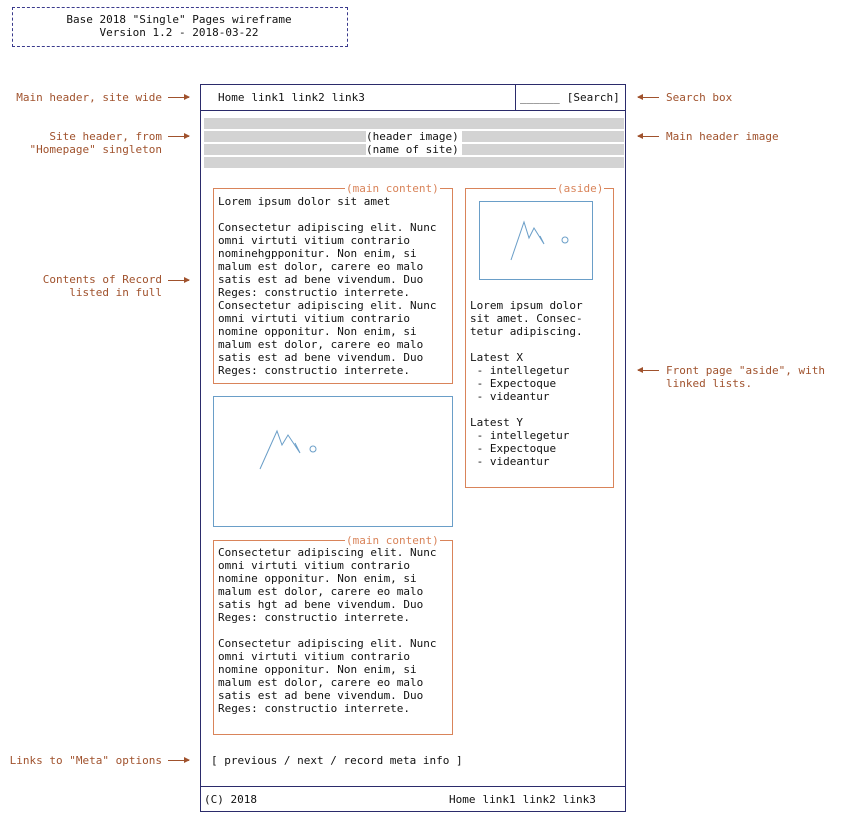 The width and height of the screenshot is (841, 820). I want to click on aside-list-x-item: - Expectoque, so click(519, 383).